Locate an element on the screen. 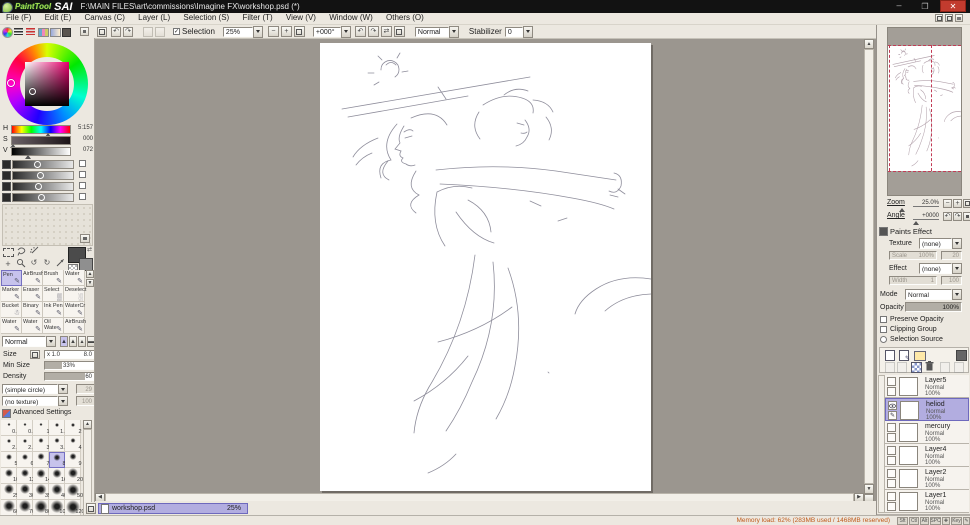 The height and width of the screenshot is (525, 970). effect-dropdown-button is located at coordinates (957, 268).